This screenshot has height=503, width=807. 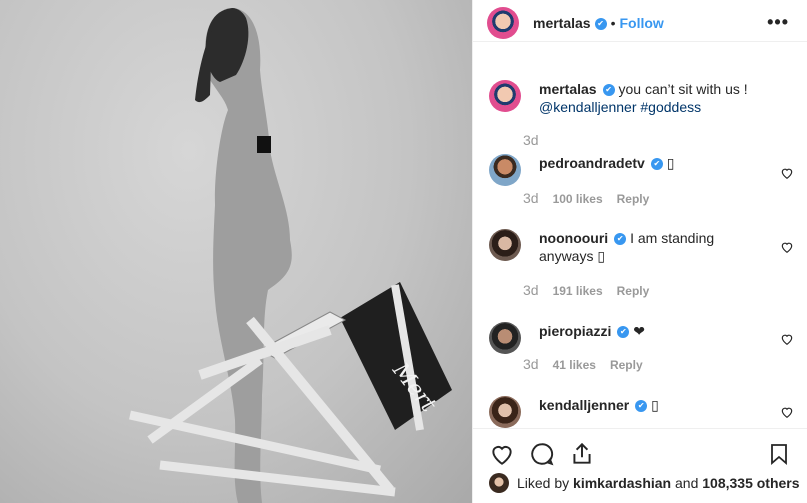 I want to click on comment-likes: 191 likes, so click(x=578, y=291).